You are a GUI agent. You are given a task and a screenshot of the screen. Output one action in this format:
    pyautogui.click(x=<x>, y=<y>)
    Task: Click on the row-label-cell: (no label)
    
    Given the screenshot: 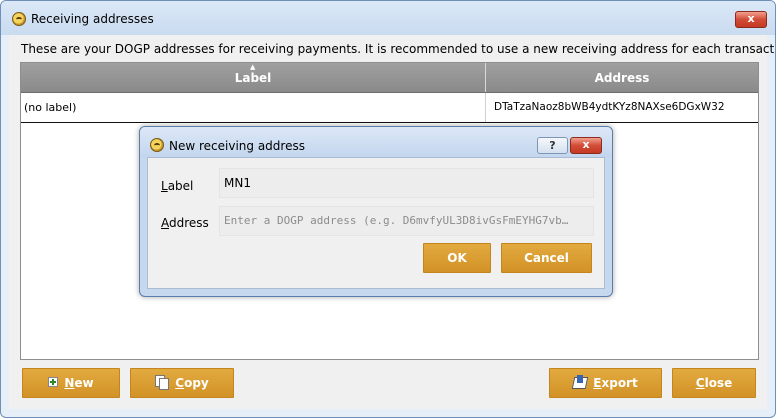 What is the action you would take?
    pyautogui.click(x=50, y=107)
    